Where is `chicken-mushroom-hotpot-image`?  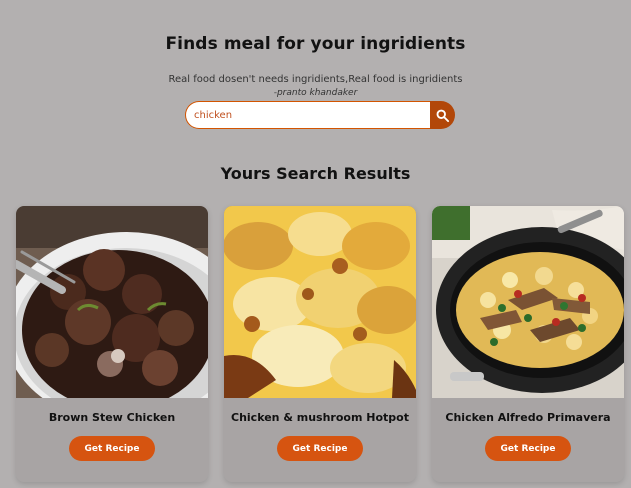 chicken-mushroom-hotpot-image is located at coordinates (320, 302).